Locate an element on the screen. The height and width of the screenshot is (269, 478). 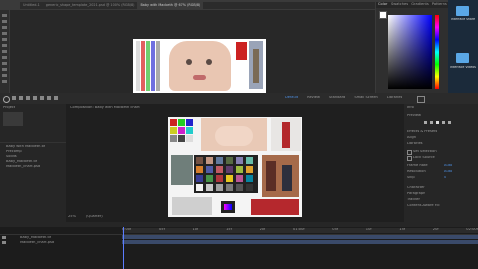
stamp-tool-icon is located at coordinates (4, 51).